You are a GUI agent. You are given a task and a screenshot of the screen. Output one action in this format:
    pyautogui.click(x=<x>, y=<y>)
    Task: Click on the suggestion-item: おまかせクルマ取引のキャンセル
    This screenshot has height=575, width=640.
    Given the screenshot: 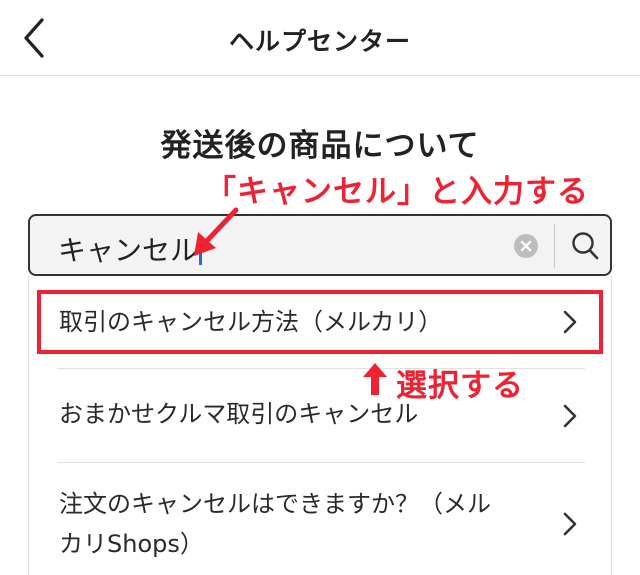 What is the action you would take?
    pyautogui.click(x=321, y=415)
    